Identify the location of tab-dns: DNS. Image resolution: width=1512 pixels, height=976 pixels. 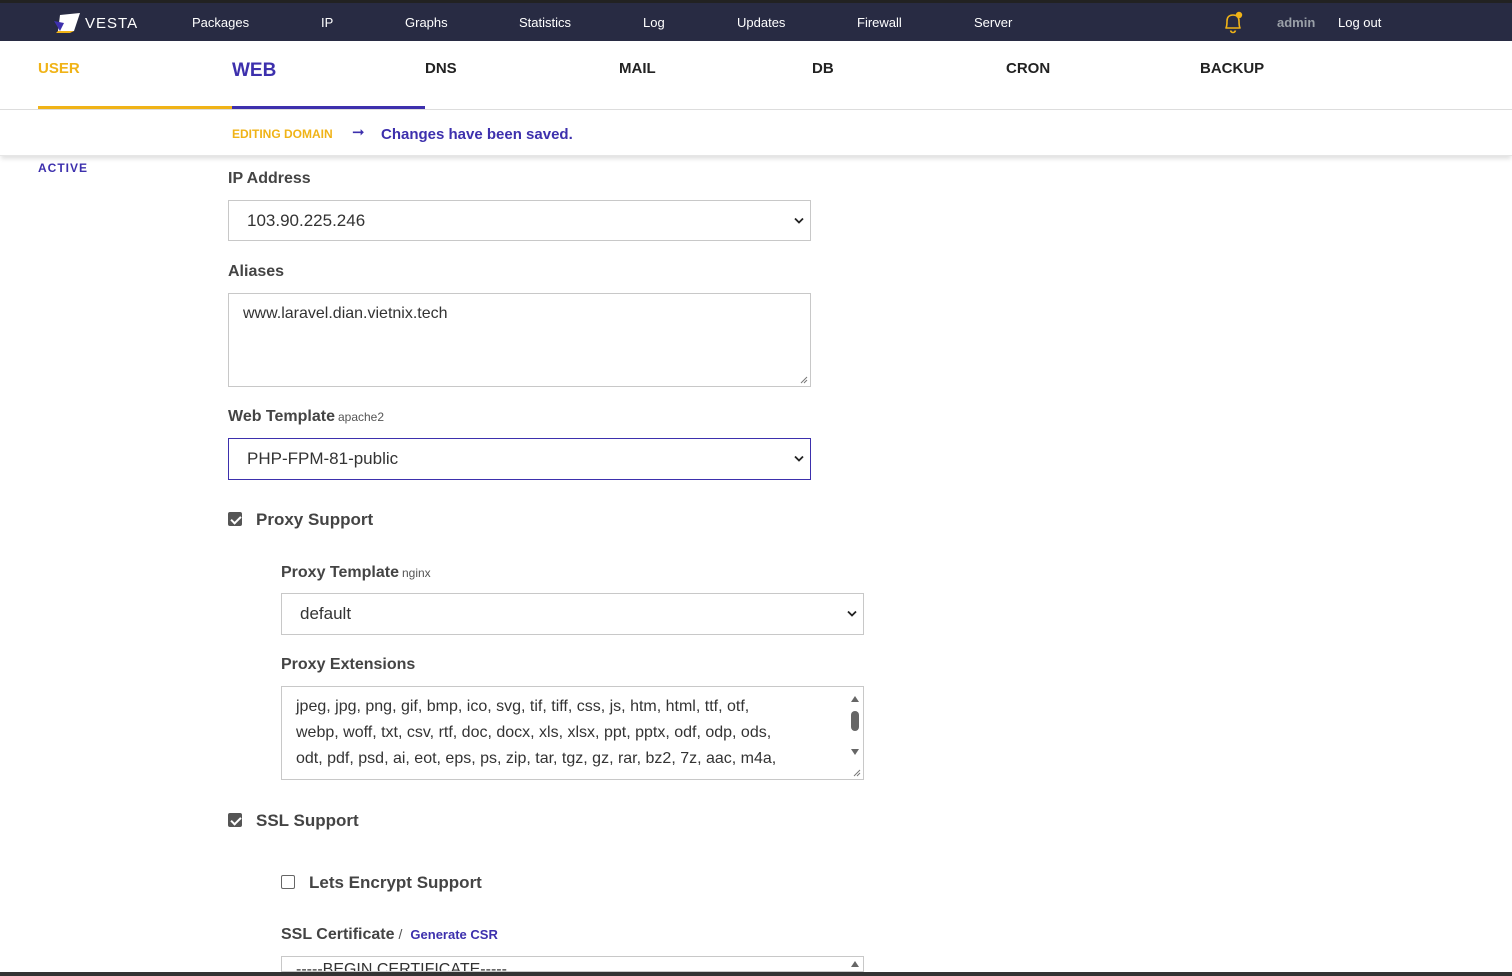
(441, 68).